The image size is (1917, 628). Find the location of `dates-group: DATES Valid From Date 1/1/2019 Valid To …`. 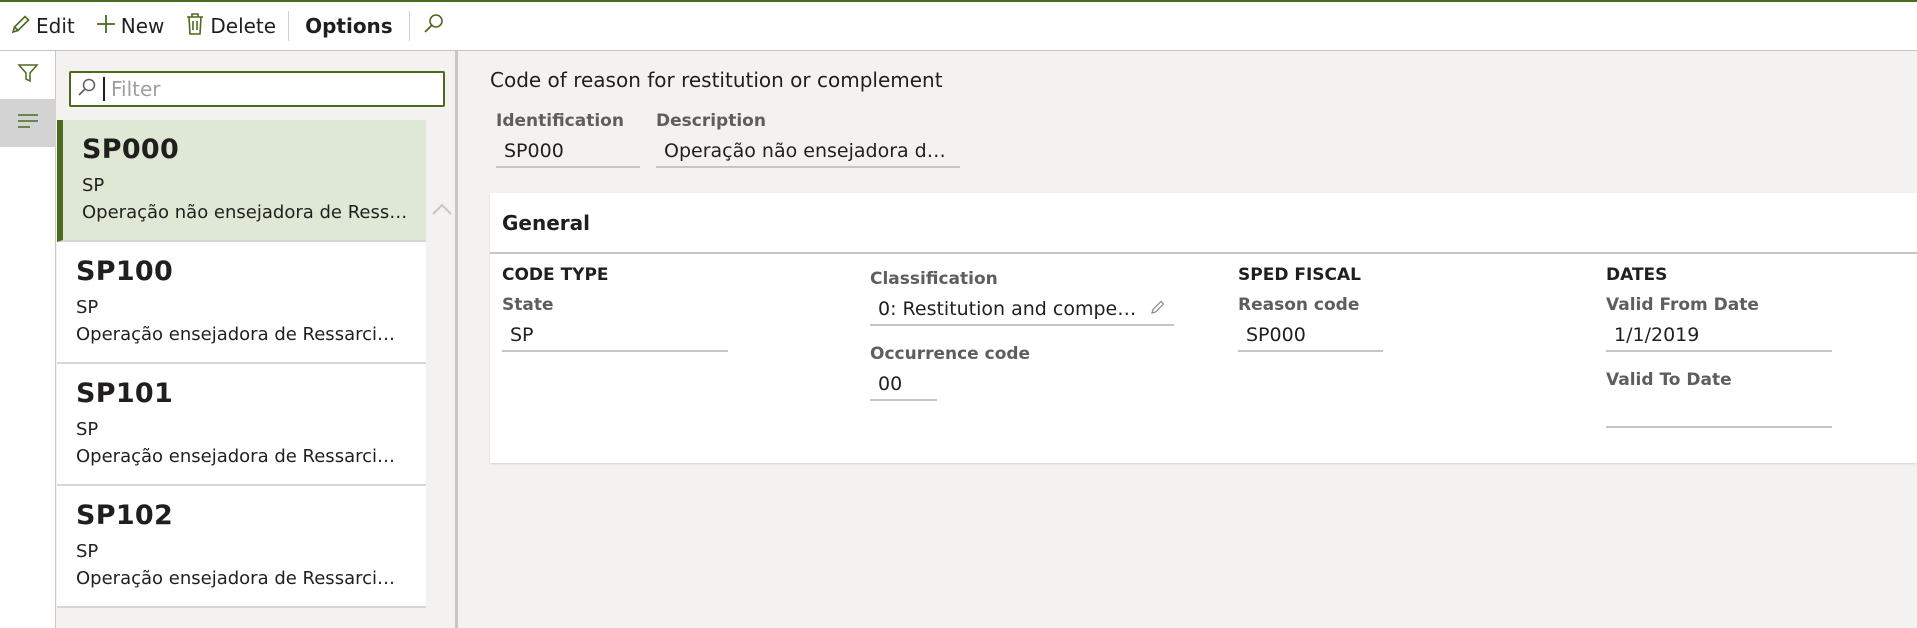

dates-group: DATES Valid From Date 1/1/2019 Valid To … is located at coordinates (1719, 346).